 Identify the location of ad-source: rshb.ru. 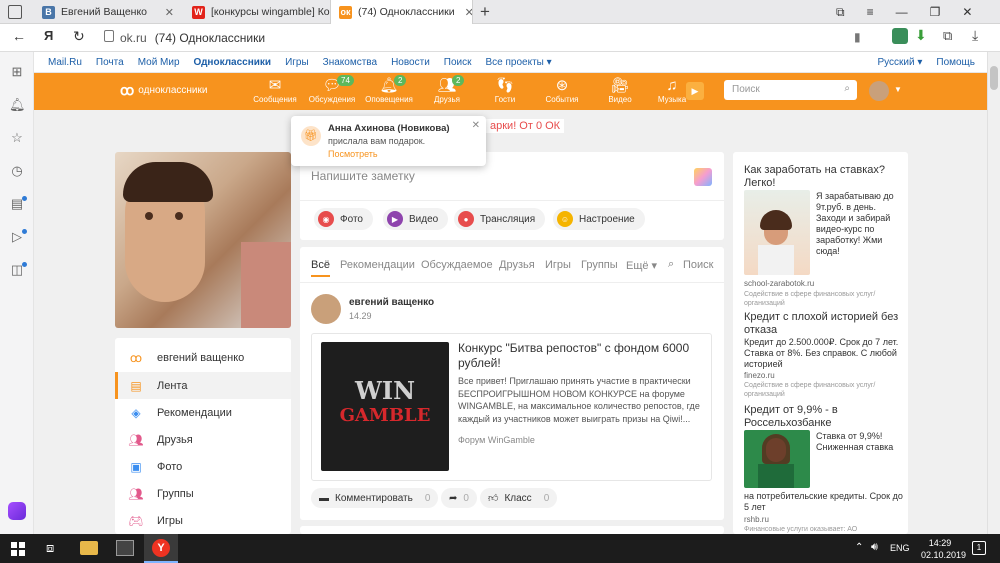
(756, 520).